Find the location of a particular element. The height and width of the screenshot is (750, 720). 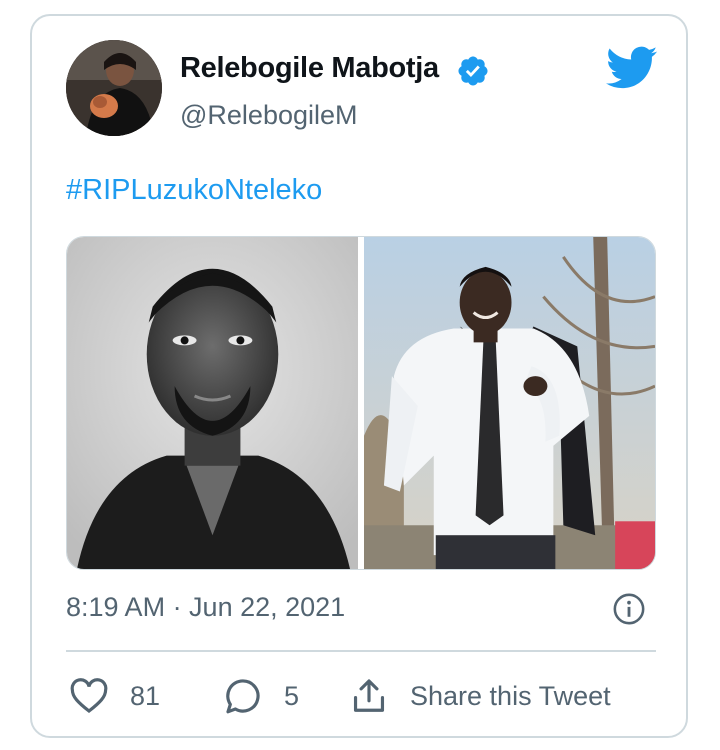

share-button: Share this Tweet is located at coordinates (480, 696).